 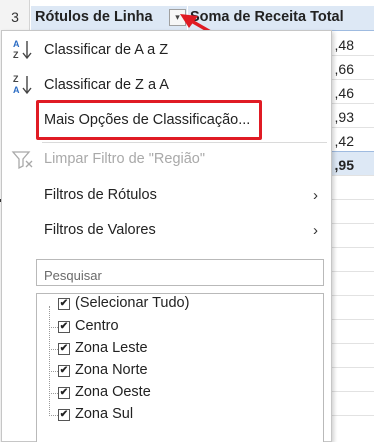 I want to click on checkbox-label: Centro, so click(x=97, y=326).